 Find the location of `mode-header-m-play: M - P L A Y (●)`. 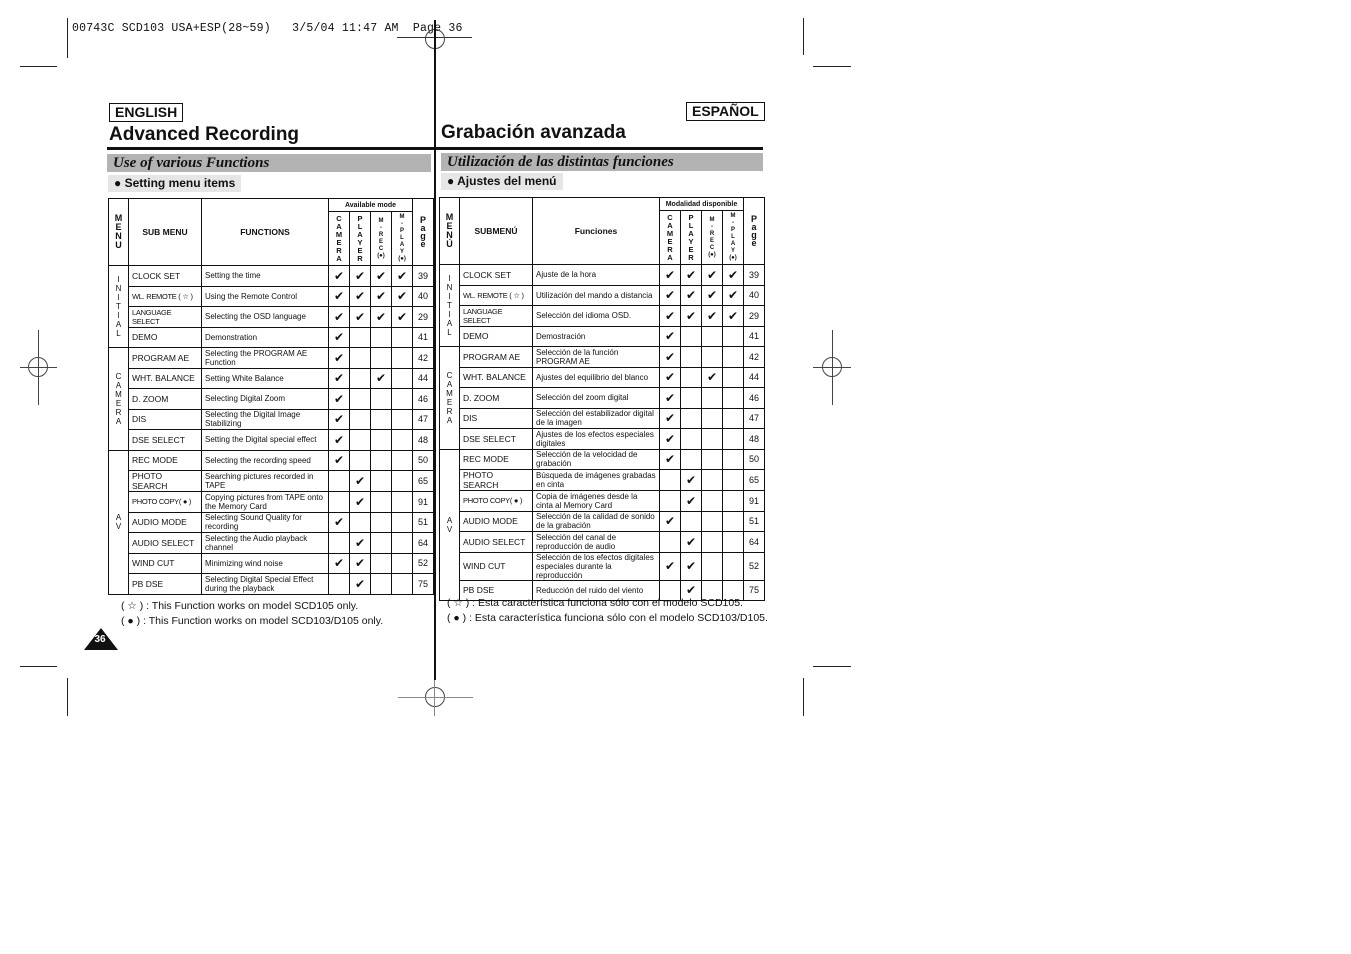

mode-header-m-play: M - P L A Y (●) is located at coordinates (402, 238).